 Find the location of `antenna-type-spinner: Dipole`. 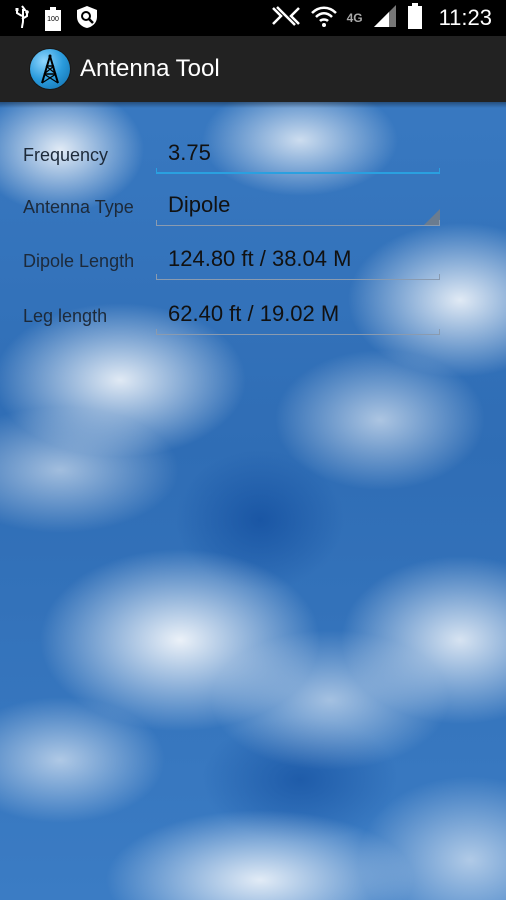

antenna-type-spinner: Dipole is located at coordinates (298, 207).